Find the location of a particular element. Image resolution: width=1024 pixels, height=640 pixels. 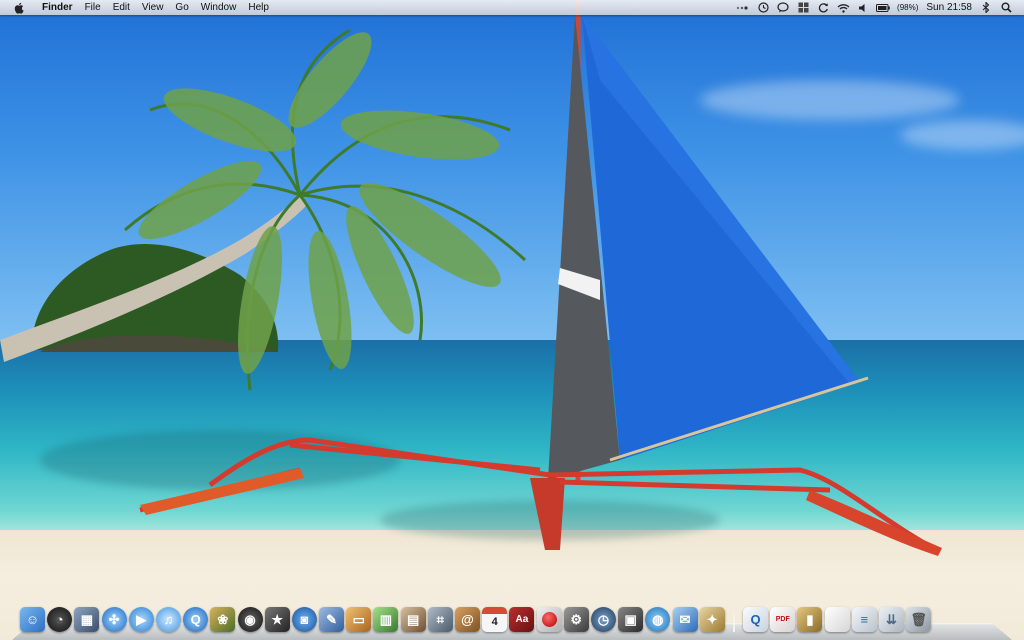

finder-icon: ☺ is located at coordinates (32, 619).